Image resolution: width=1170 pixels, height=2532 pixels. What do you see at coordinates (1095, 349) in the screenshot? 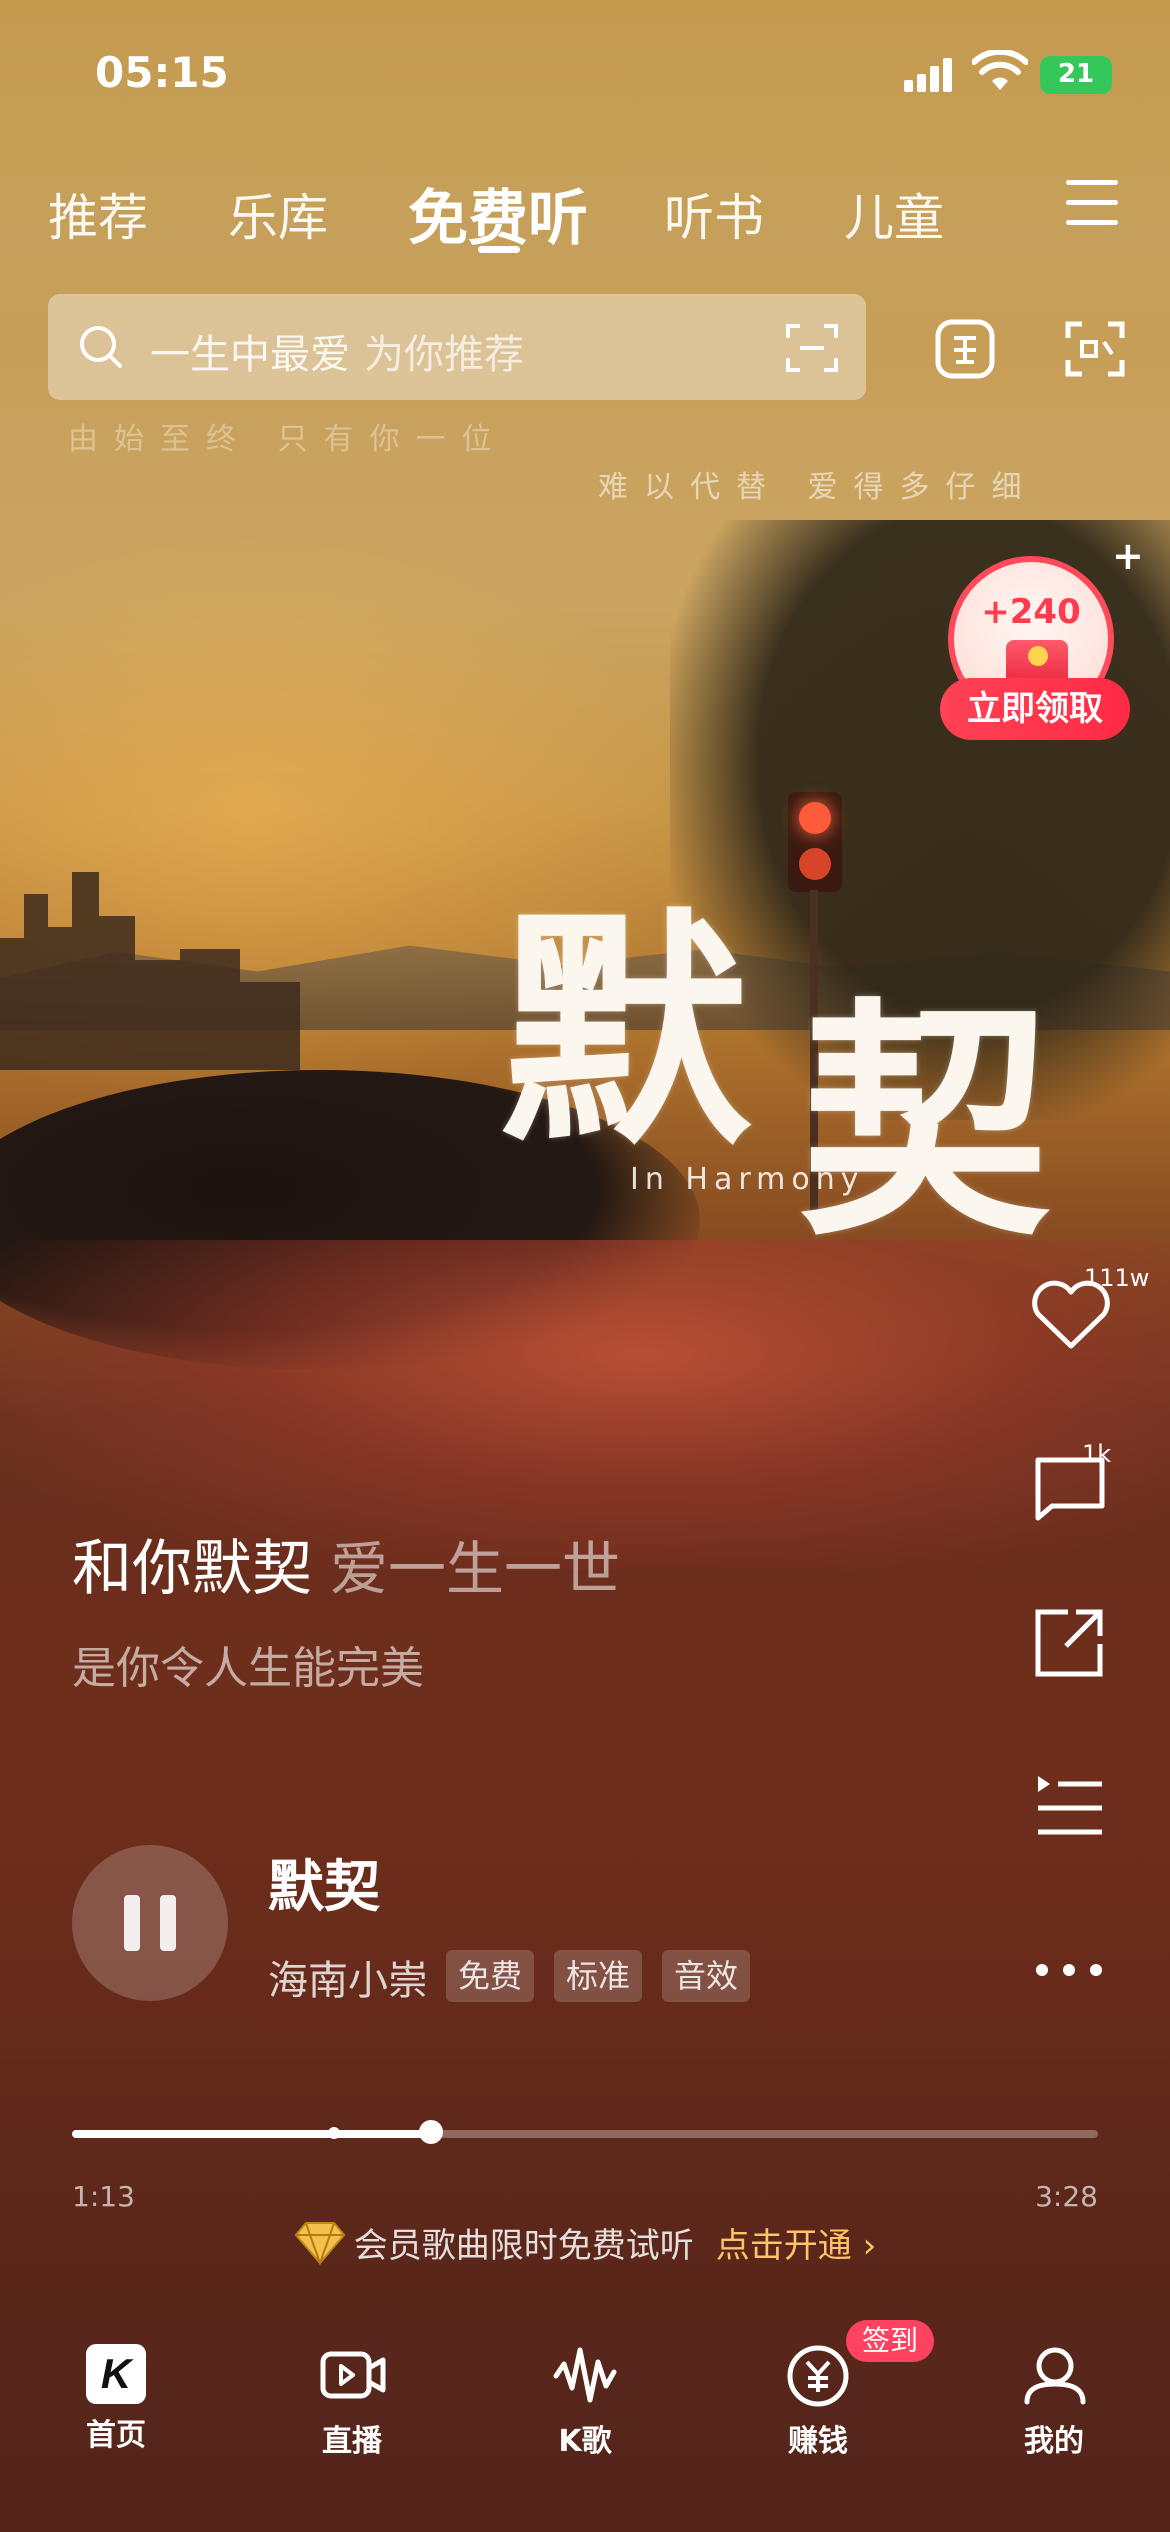
I see `recognize-song-icon` at bounding box center [1095, 349].